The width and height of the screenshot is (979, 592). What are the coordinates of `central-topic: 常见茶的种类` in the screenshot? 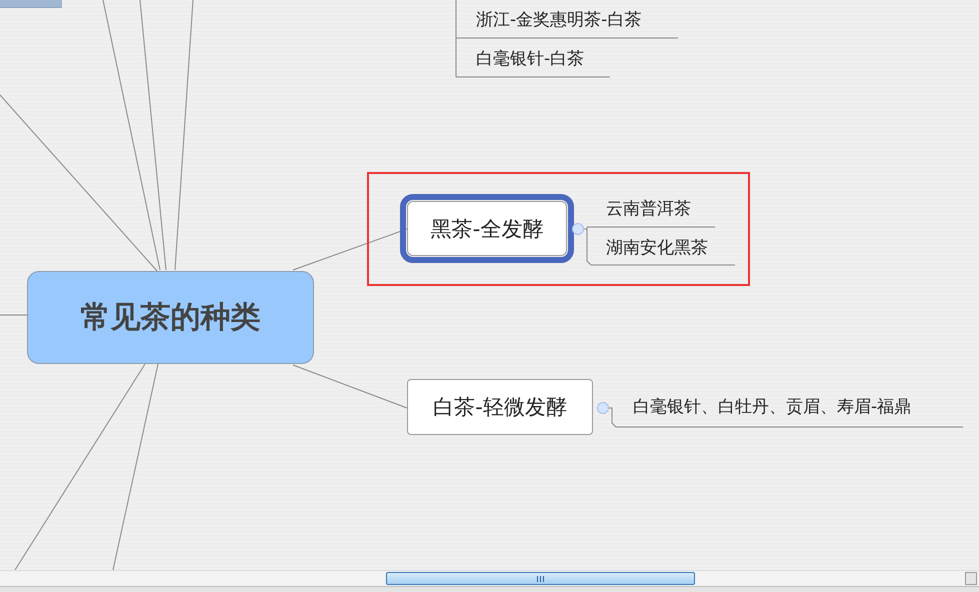 It's located at (170, 317).